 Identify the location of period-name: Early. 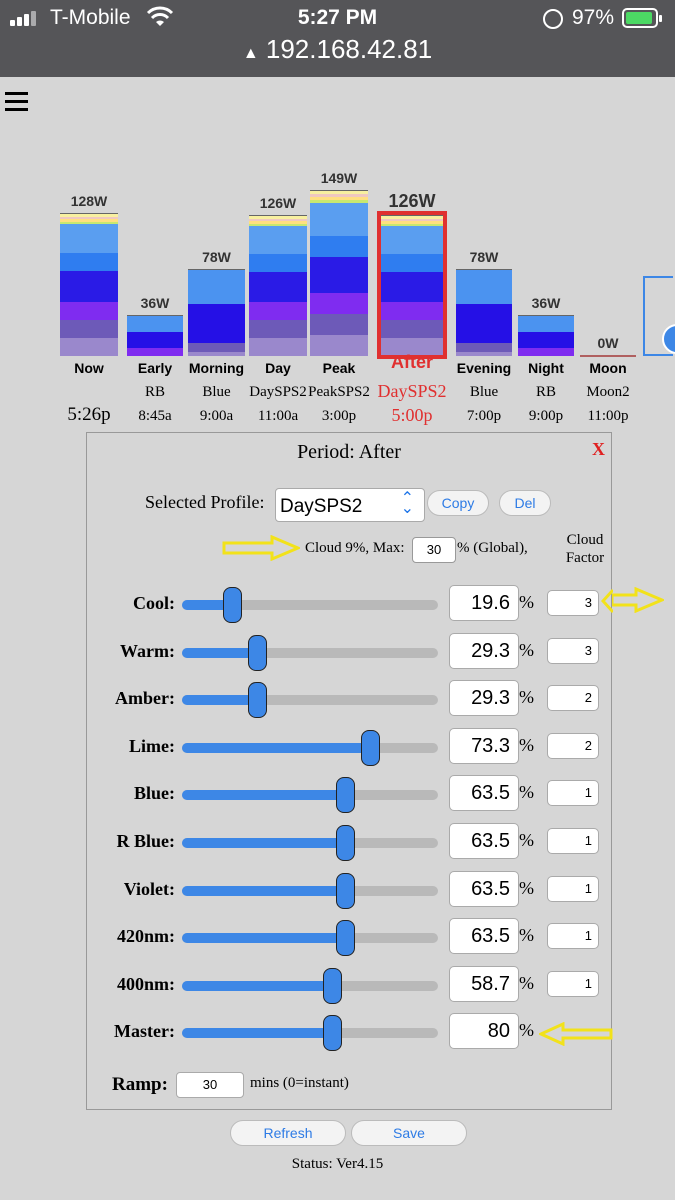
(155, 368).